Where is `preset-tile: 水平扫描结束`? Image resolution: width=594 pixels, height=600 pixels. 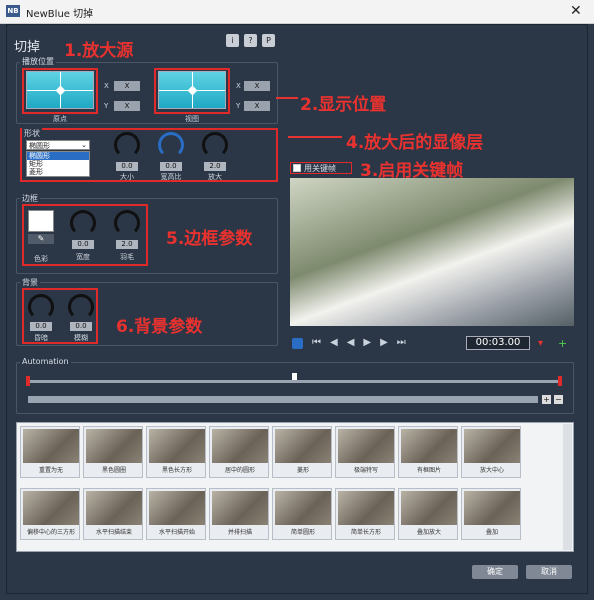 preset-tile: 水平扫描结束 is located at coordinates (113, 514).